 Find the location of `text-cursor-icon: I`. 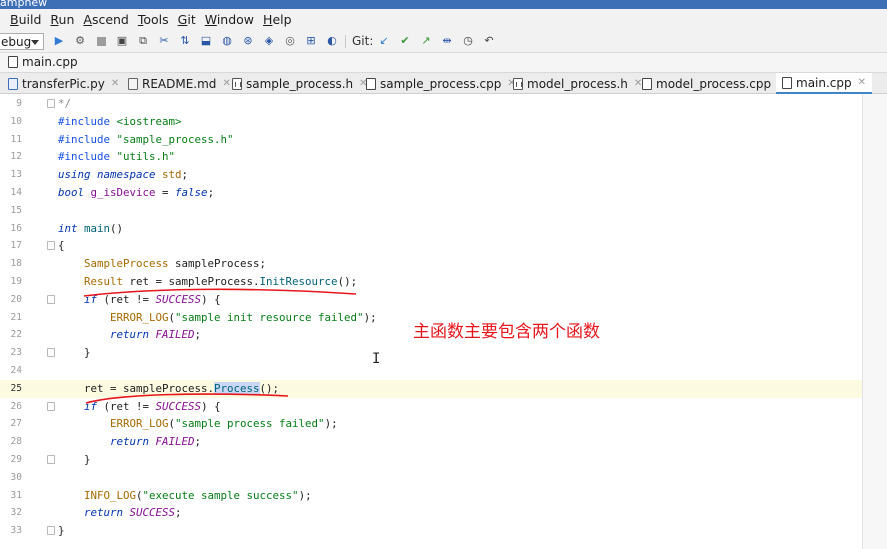

text-cursor-icon: I is located at coordinates (376, 359).